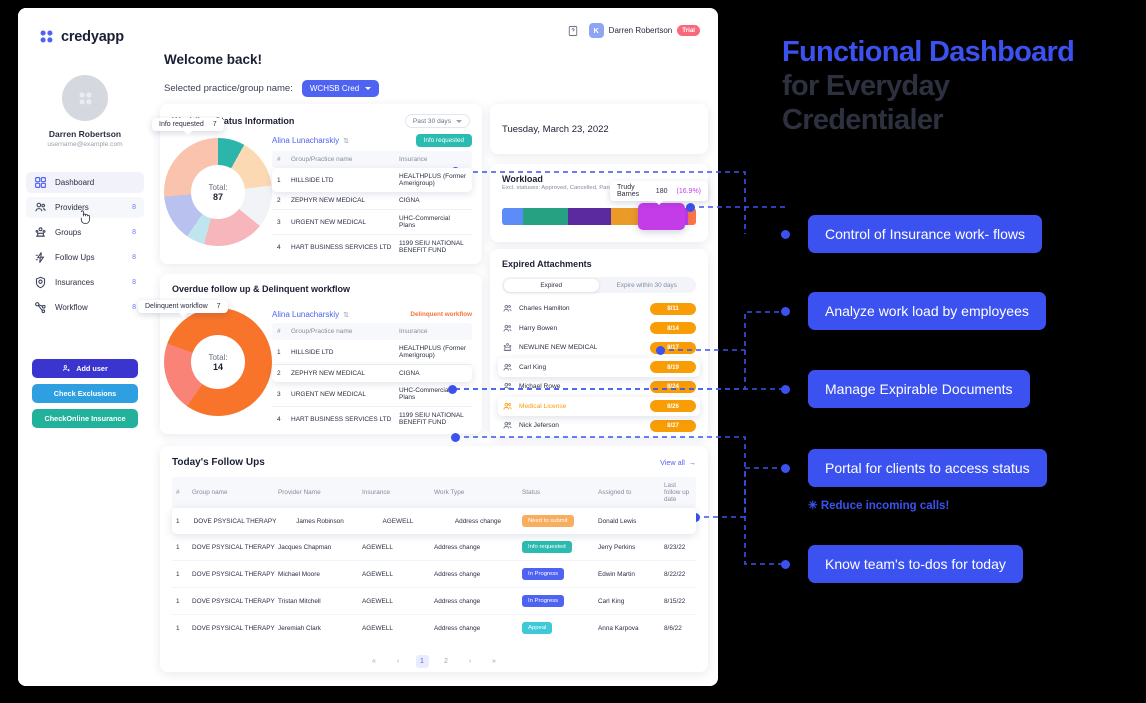 The image size is (1146, 703). Describe the element at coordinates (618, 628) in the screenshot. I see `cell-assigned: Anna Karpova` at that location.